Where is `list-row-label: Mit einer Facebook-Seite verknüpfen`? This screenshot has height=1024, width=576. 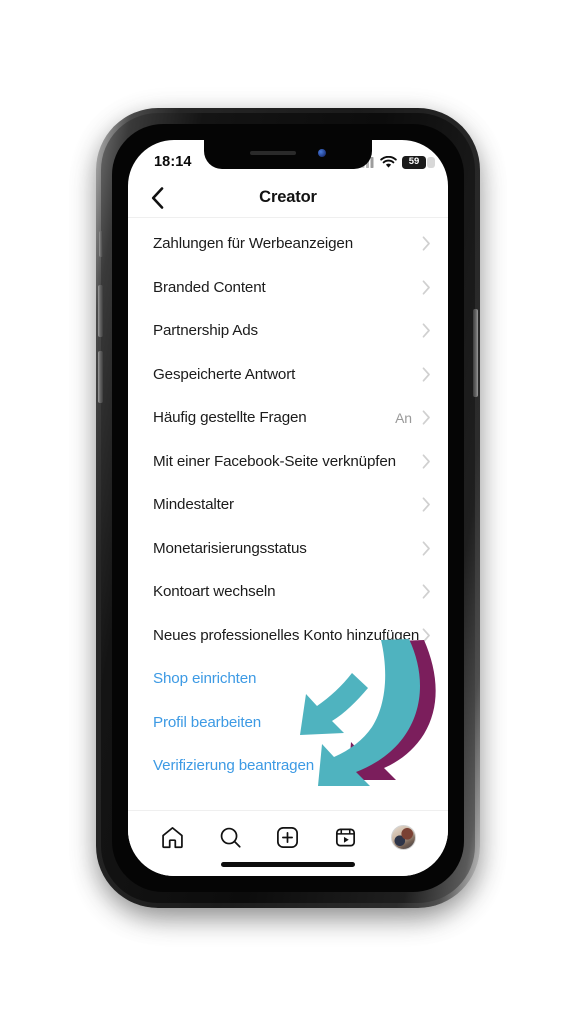 list-row-label: Mit einer Facebook-Seite verknüpfen is located at coordinates (274, 461).